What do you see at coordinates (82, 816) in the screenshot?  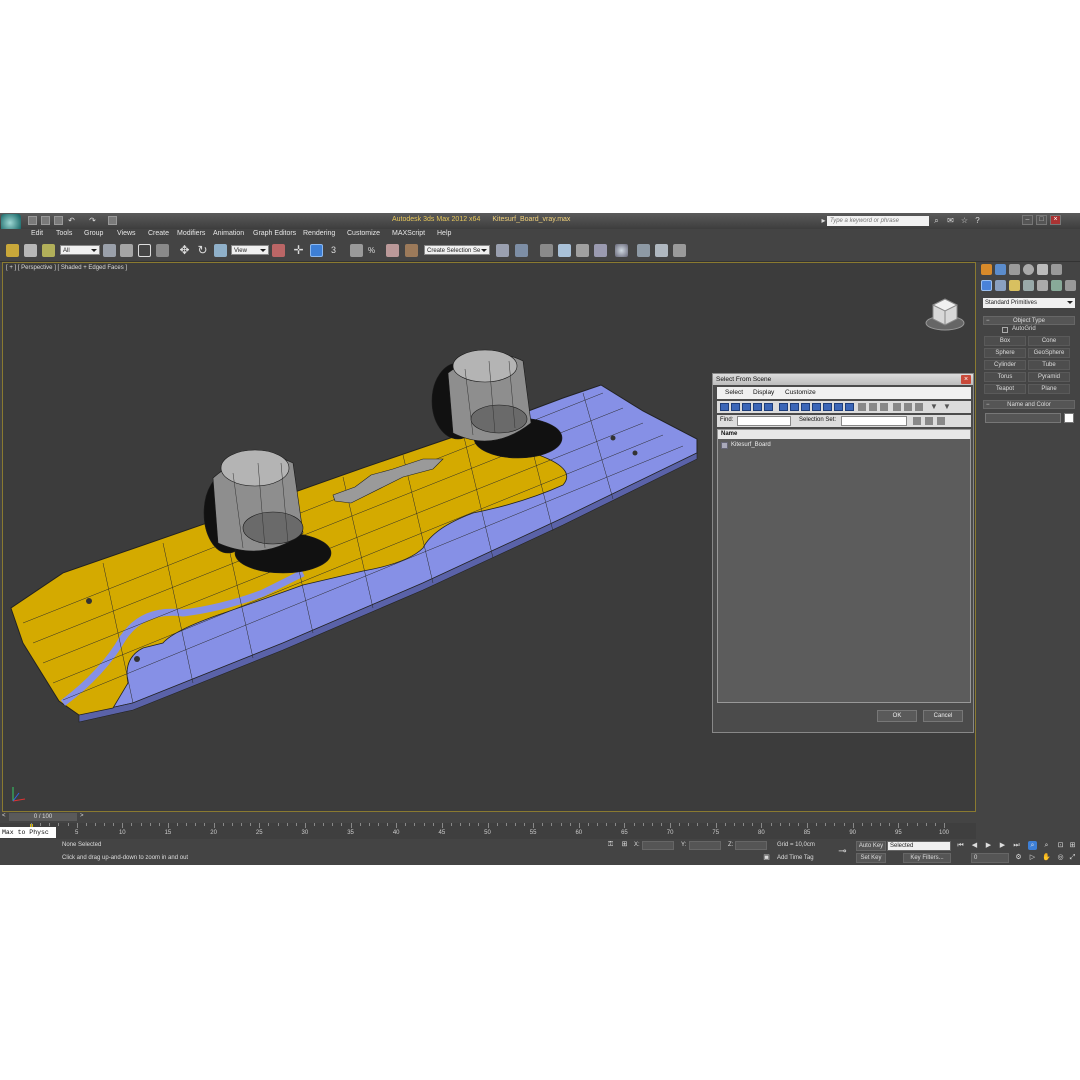 I see `time-slider-next-icon: >` at bounding box center [82, 816].